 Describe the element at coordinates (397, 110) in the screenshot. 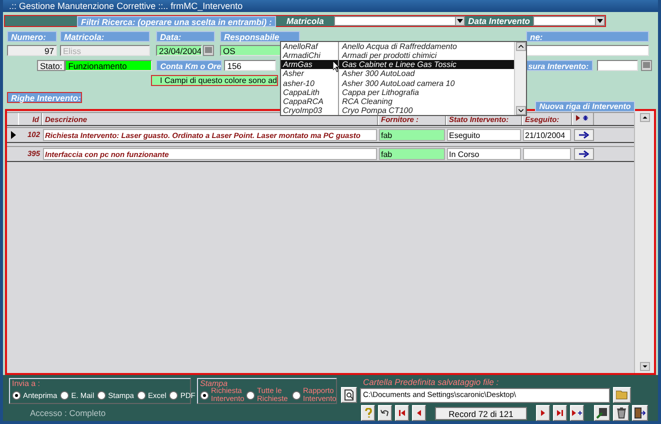

I see `dropdown-item: CryoImp03 Cryo Pompa CT100` at that location.